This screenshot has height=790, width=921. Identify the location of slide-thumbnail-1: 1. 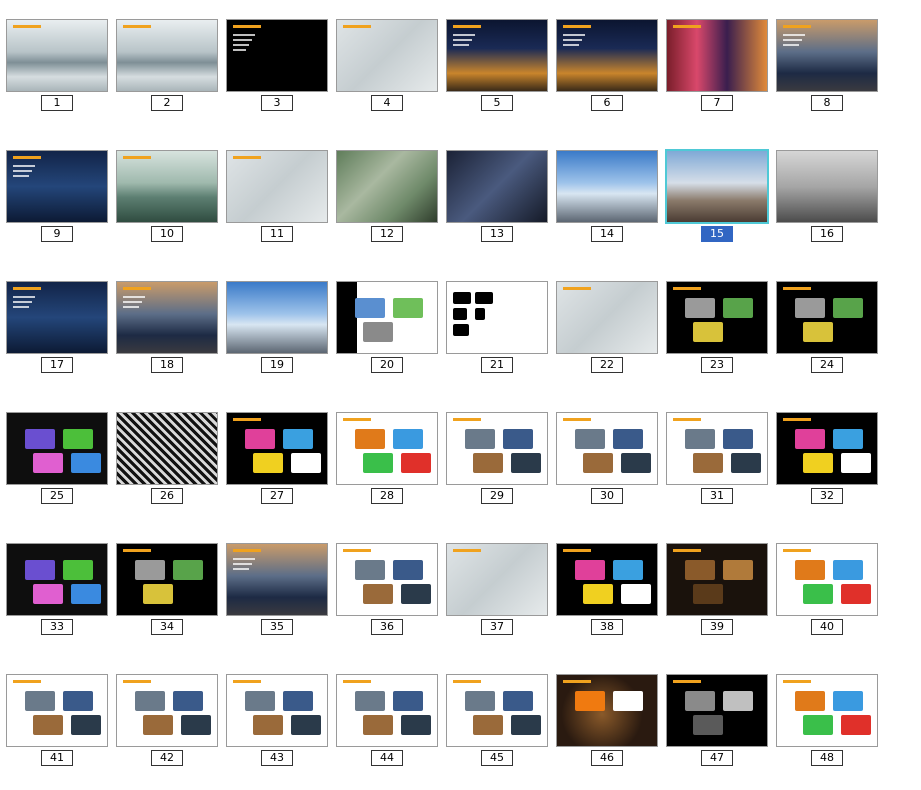
(57, 67).